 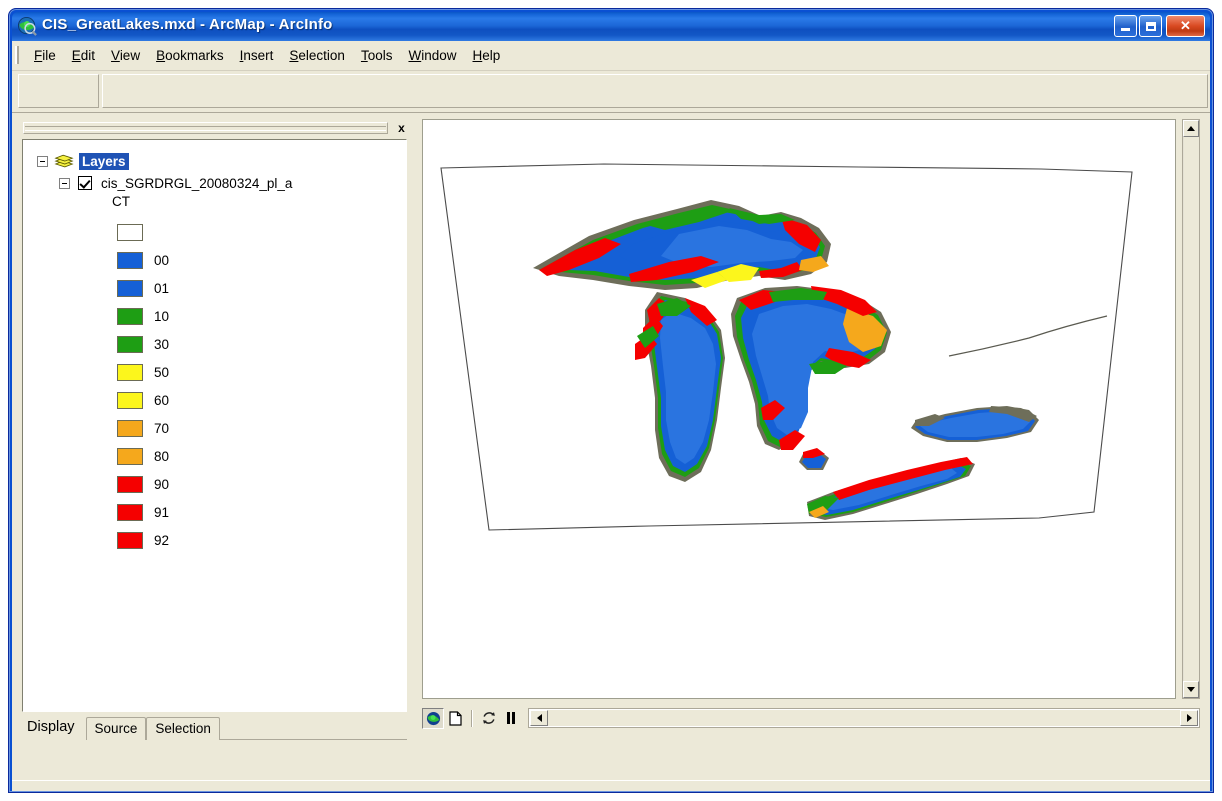 I want to click on close-button: ✕, so click(x=1185, y=26).